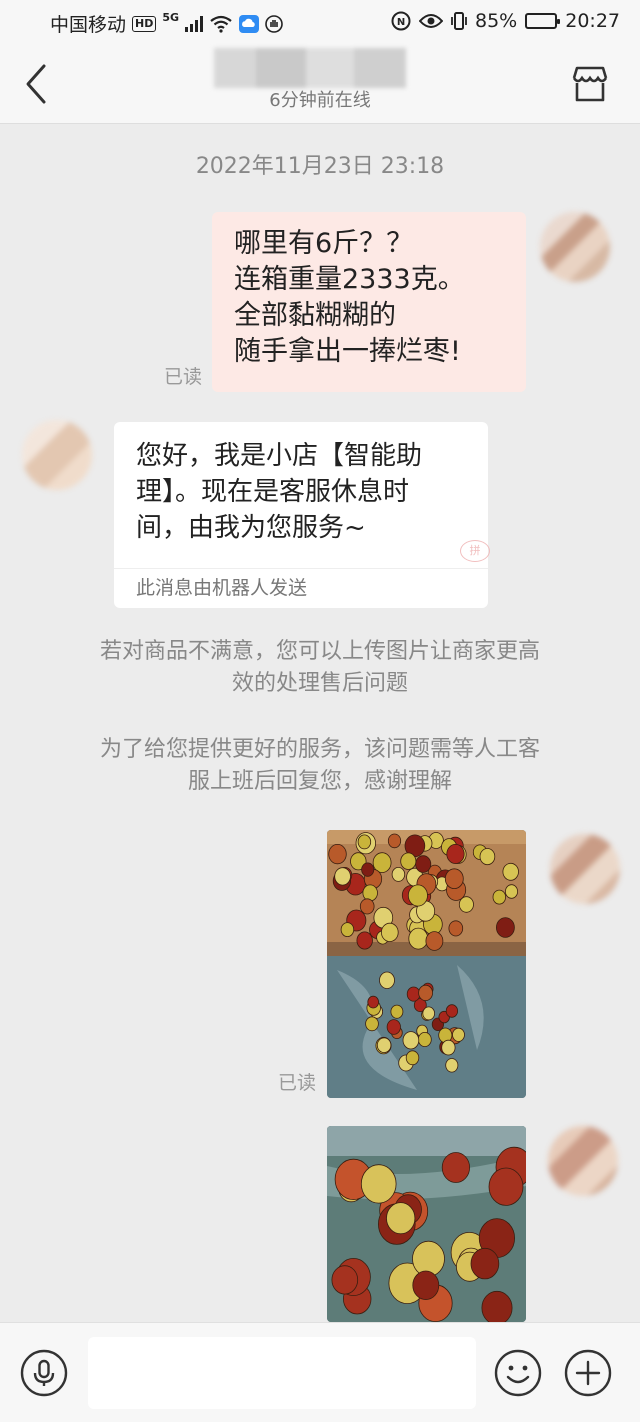 Image resolution: width=640 pixels, height=1422 pixels. Describe the element at coordinates (279, 456) in the screenshot. I see `message-line: 您好，我是小店【智能助` at that location.